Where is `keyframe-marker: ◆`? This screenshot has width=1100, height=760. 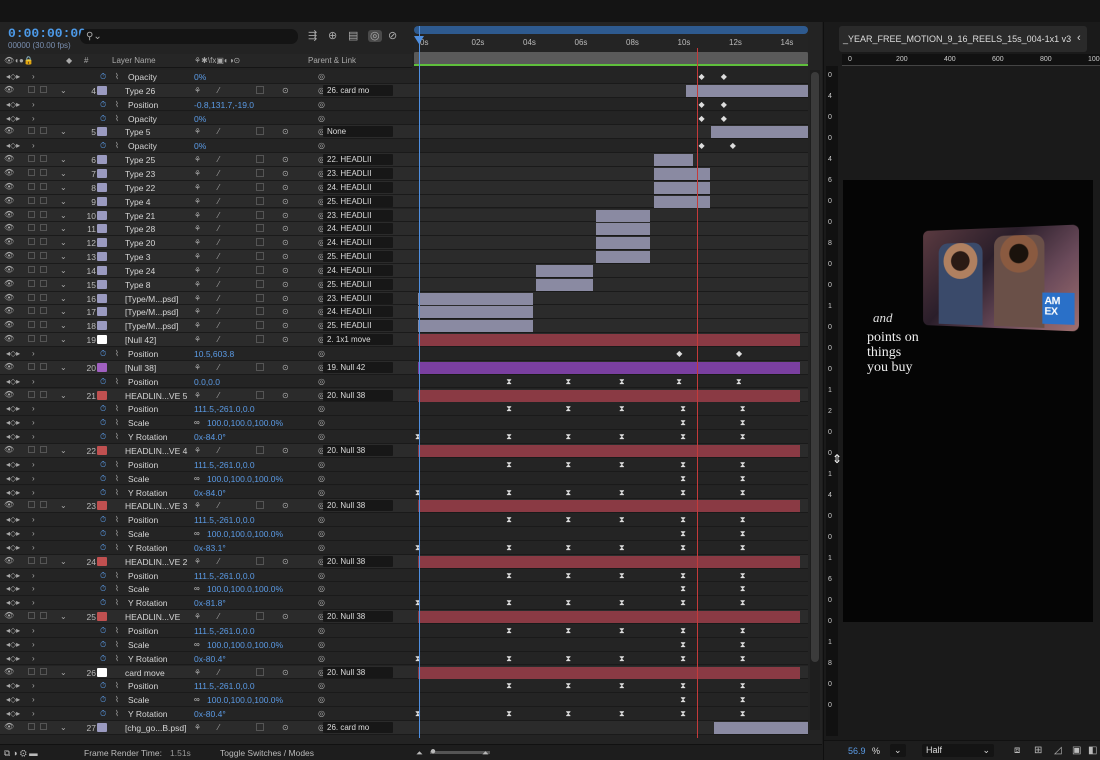
keyframe-marker: ◆ is located at coordinates (724, 119).